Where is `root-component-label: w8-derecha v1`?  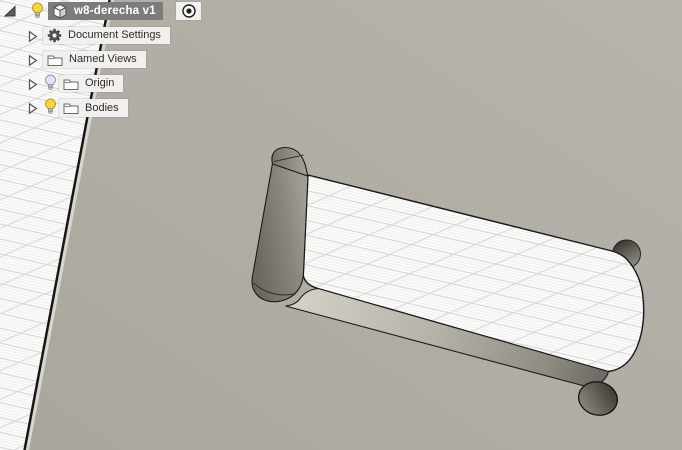 root-component-label: w8-derecha v1 is located at coordinates (115, 11).